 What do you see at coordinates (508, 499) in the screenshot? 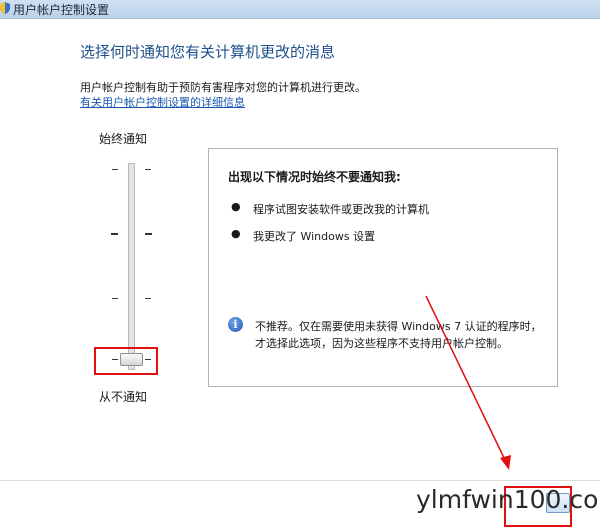
I see `watermark: ylmfwin100.com` at bounding box center [508, 499].